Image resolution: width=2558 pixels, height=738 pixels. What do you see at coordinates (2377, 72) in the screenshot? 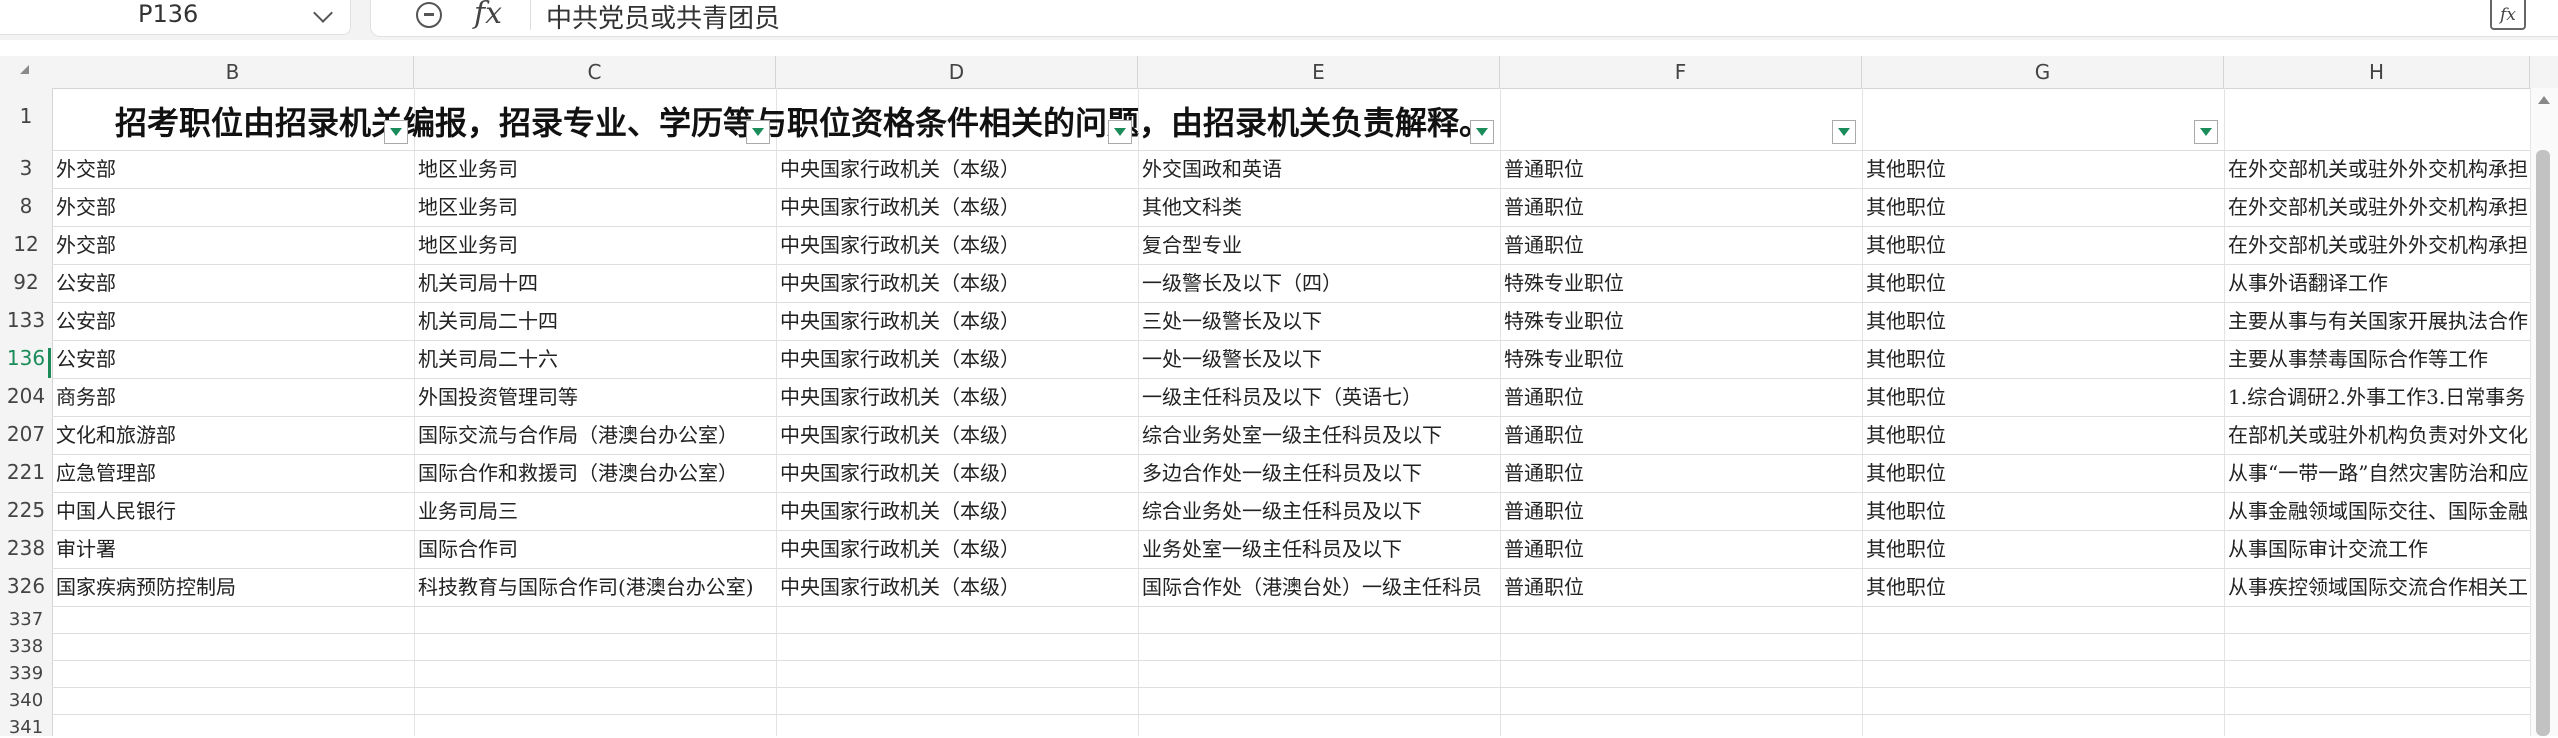
I see `column-header-h: H` at bounding box center [2377, 72].